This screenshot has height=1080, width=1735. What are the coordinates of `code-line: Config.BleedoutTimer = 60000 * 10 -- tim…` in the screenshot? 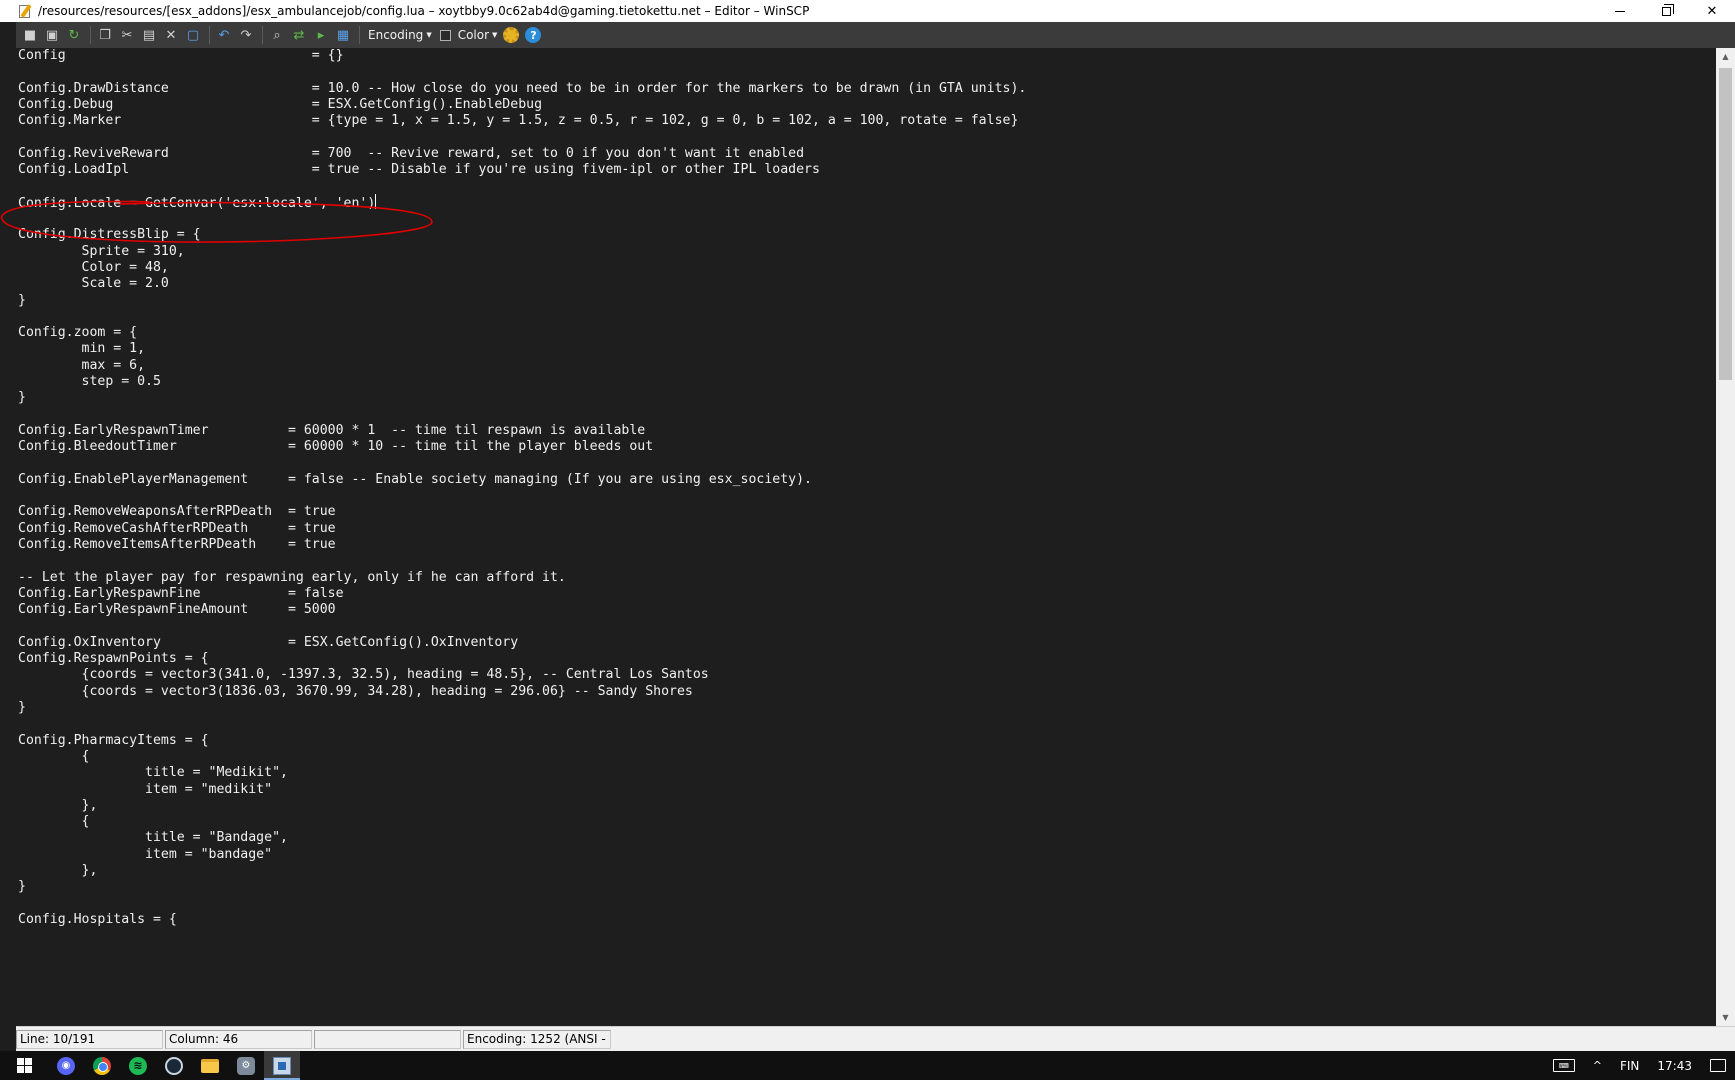 It's located at (335, 447).